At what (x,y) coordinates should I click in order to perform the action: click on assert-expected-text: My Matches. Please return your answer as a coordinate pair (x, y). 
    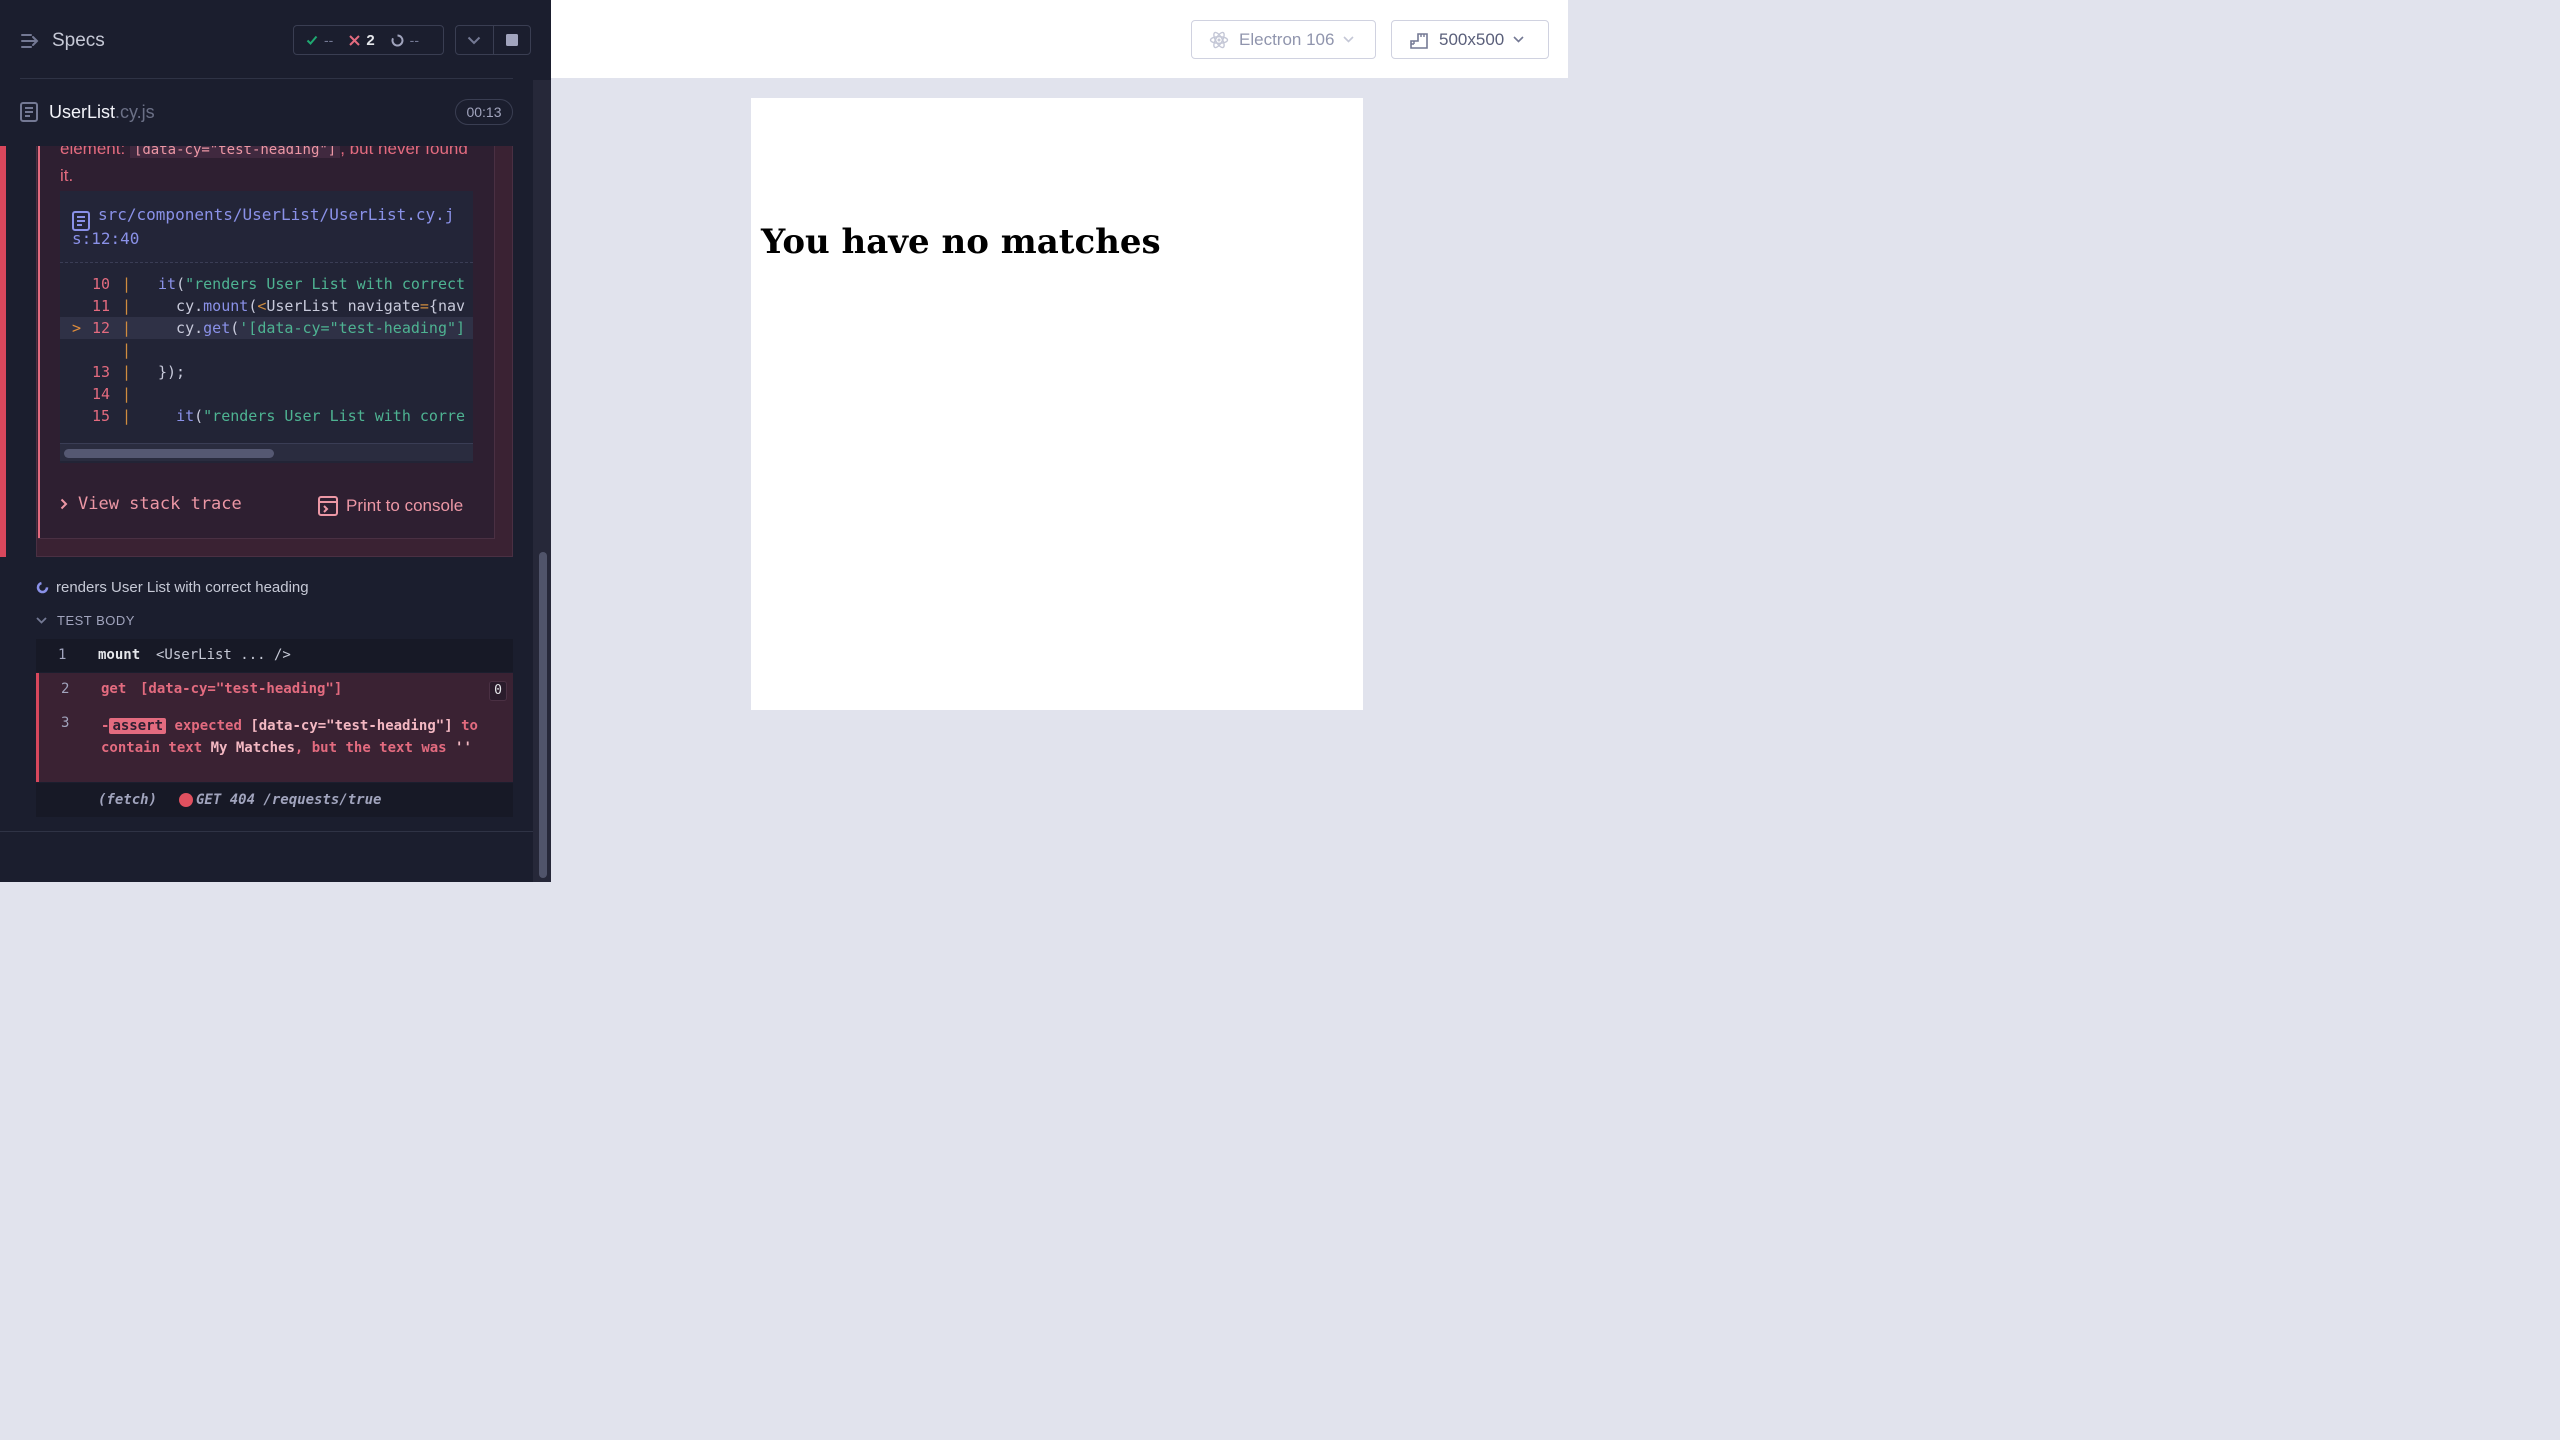
    Looking at the image, I should click on (252, 748).